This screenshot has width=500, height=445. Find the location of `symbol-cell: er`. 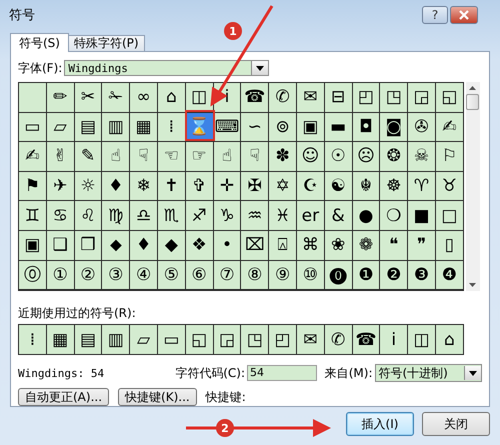

symbol-cell: er is located at coordinates (310, 215).